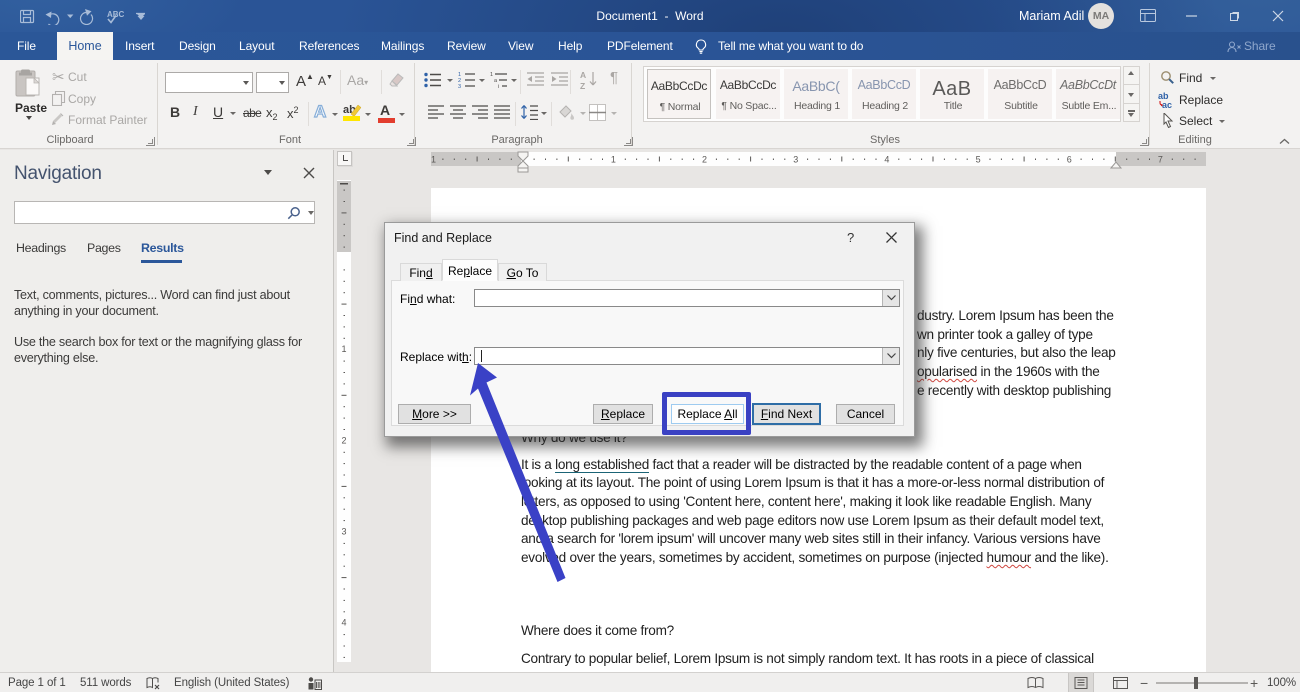 This screenshot has height=692, width=1300. What do you see at coordinates (583, 75) in the screenshot?
I see `svg-text: A` at bounding box center [583, 75].